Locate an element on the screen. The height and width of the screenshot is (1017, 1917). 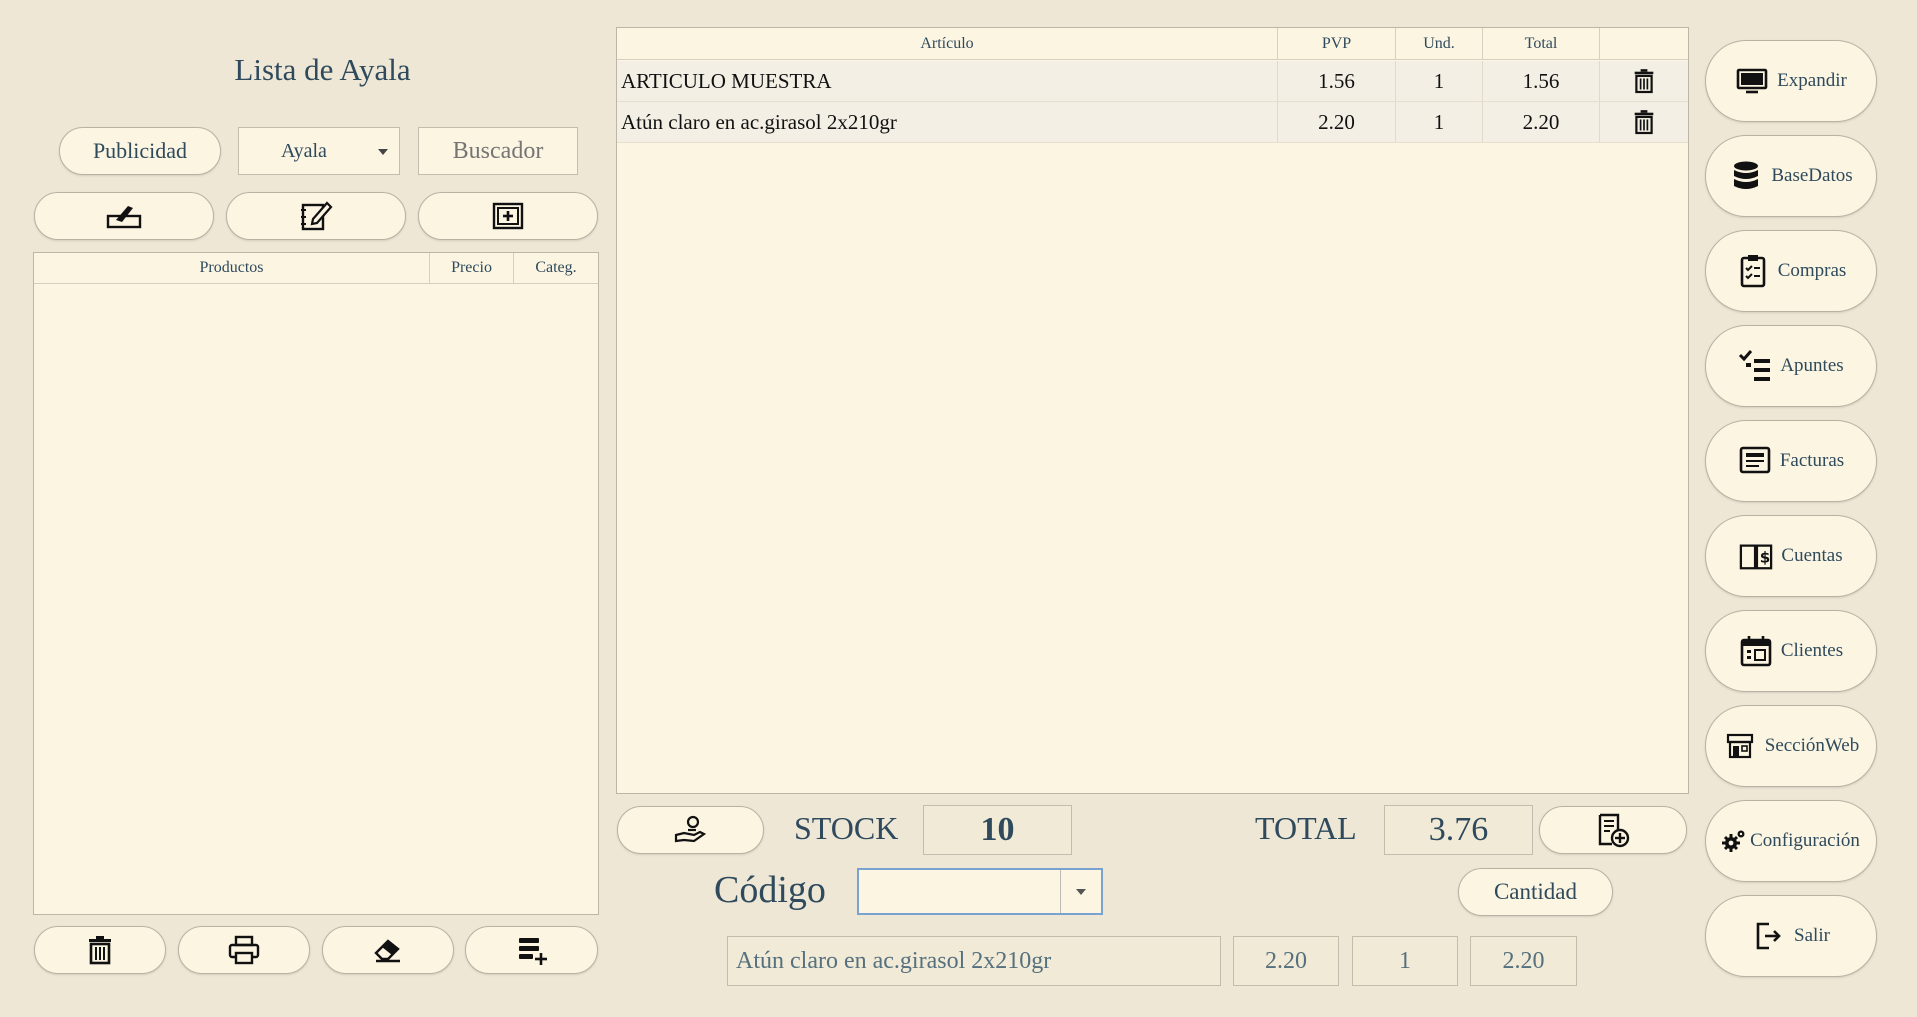
column-header-productos: Productos is located at coordinates (232, 268).